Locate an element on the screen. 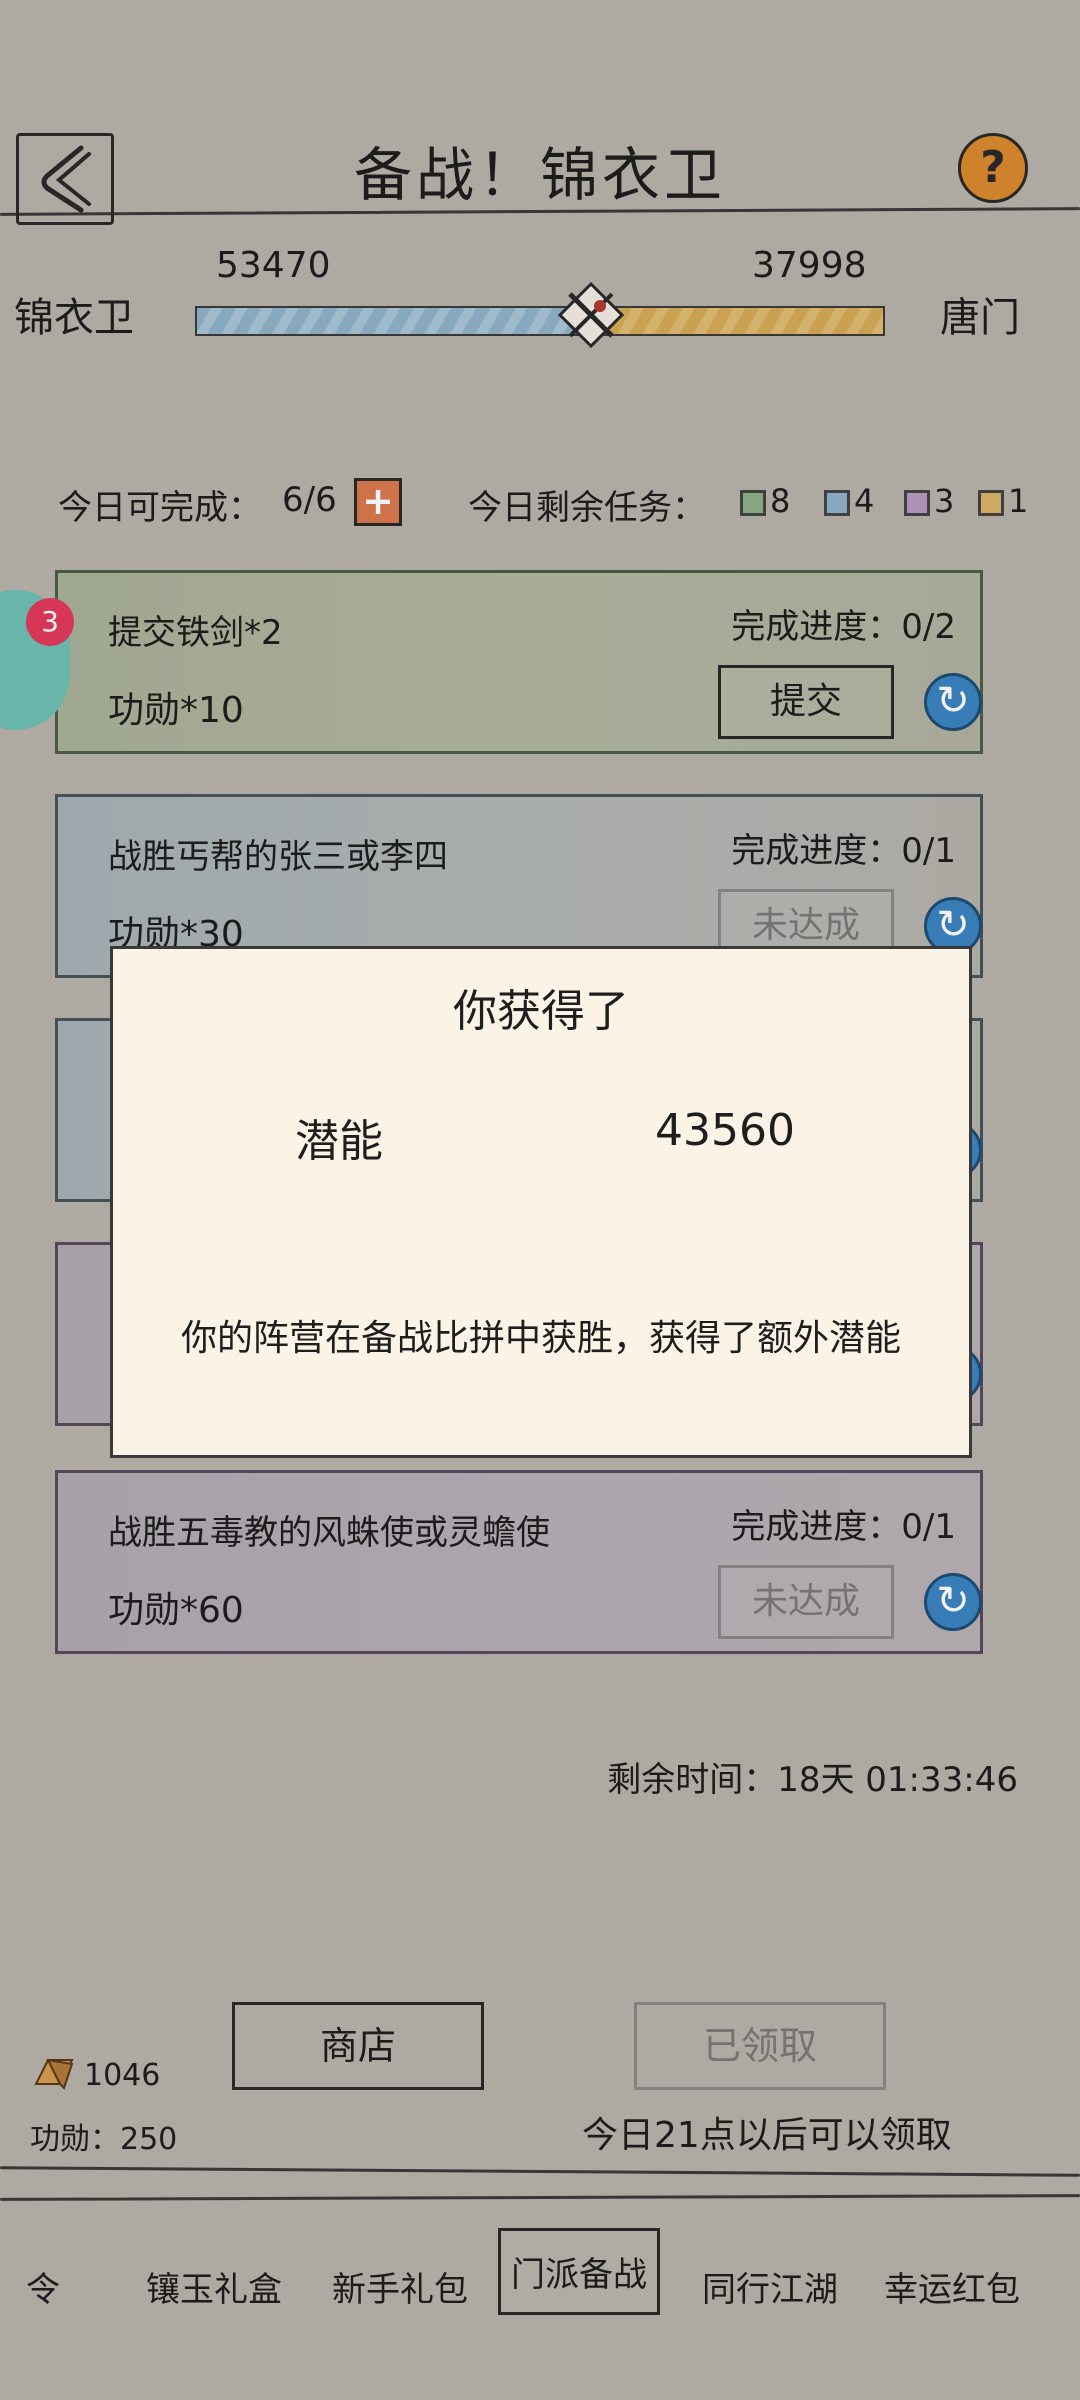  dialog-title: 你获得了 is located at coordinates (541, 1011).